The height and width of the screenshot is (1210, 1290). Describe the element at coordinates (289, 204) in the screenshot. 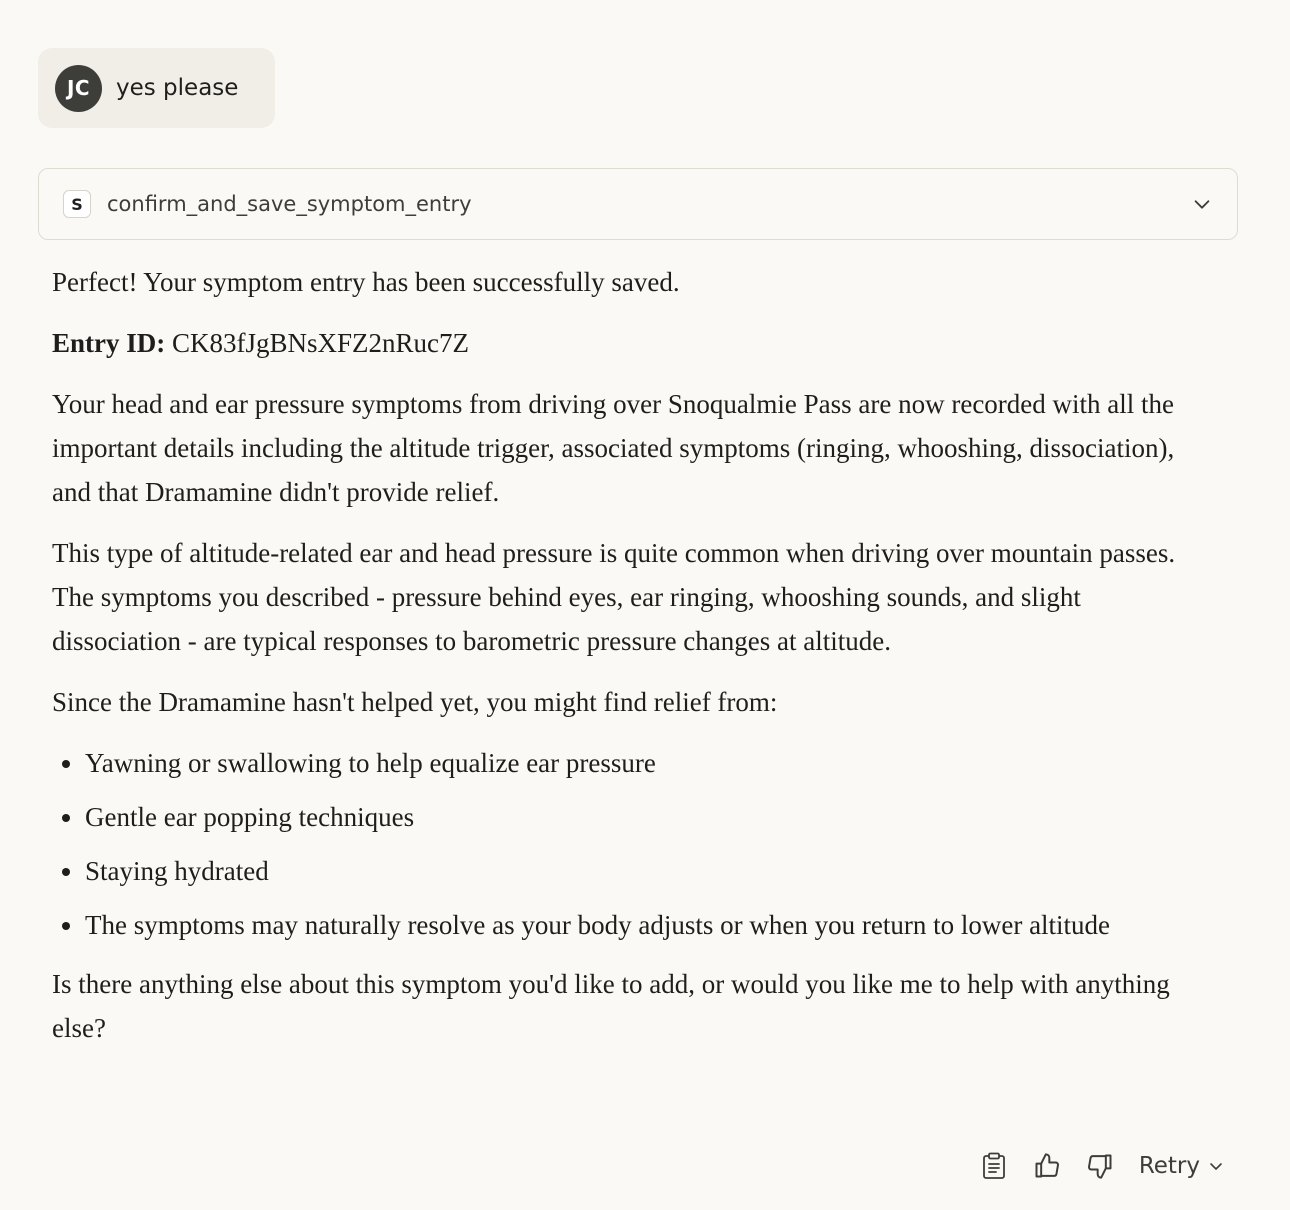

I see `tool-call-name: confirm_and_save_symptom_entry` at that location.